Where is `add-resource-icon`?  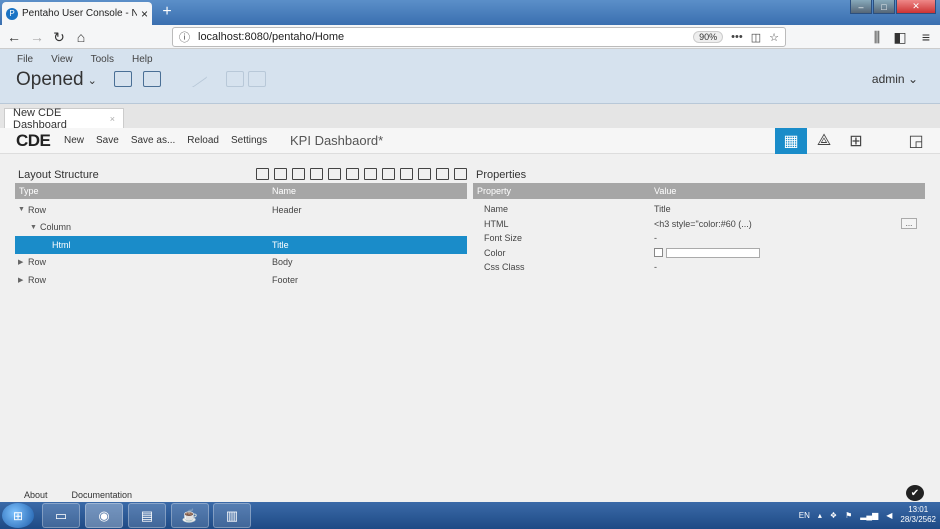
add-resource-icon is located at coordinates (262, 174).